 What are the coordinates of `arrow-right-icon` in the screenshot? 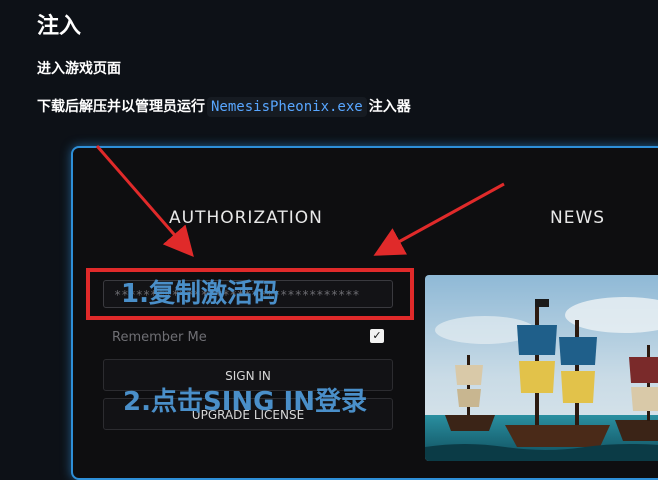 It's located at (439, 219).